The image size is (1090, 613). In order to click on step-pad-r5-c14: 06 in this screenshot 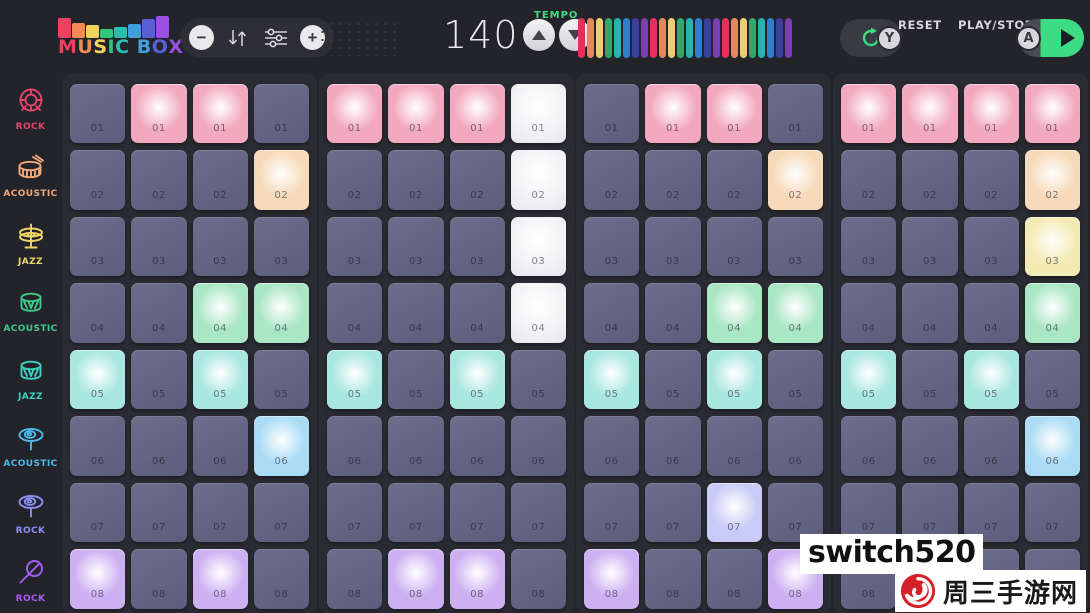, I will do `click(991, 446)`.